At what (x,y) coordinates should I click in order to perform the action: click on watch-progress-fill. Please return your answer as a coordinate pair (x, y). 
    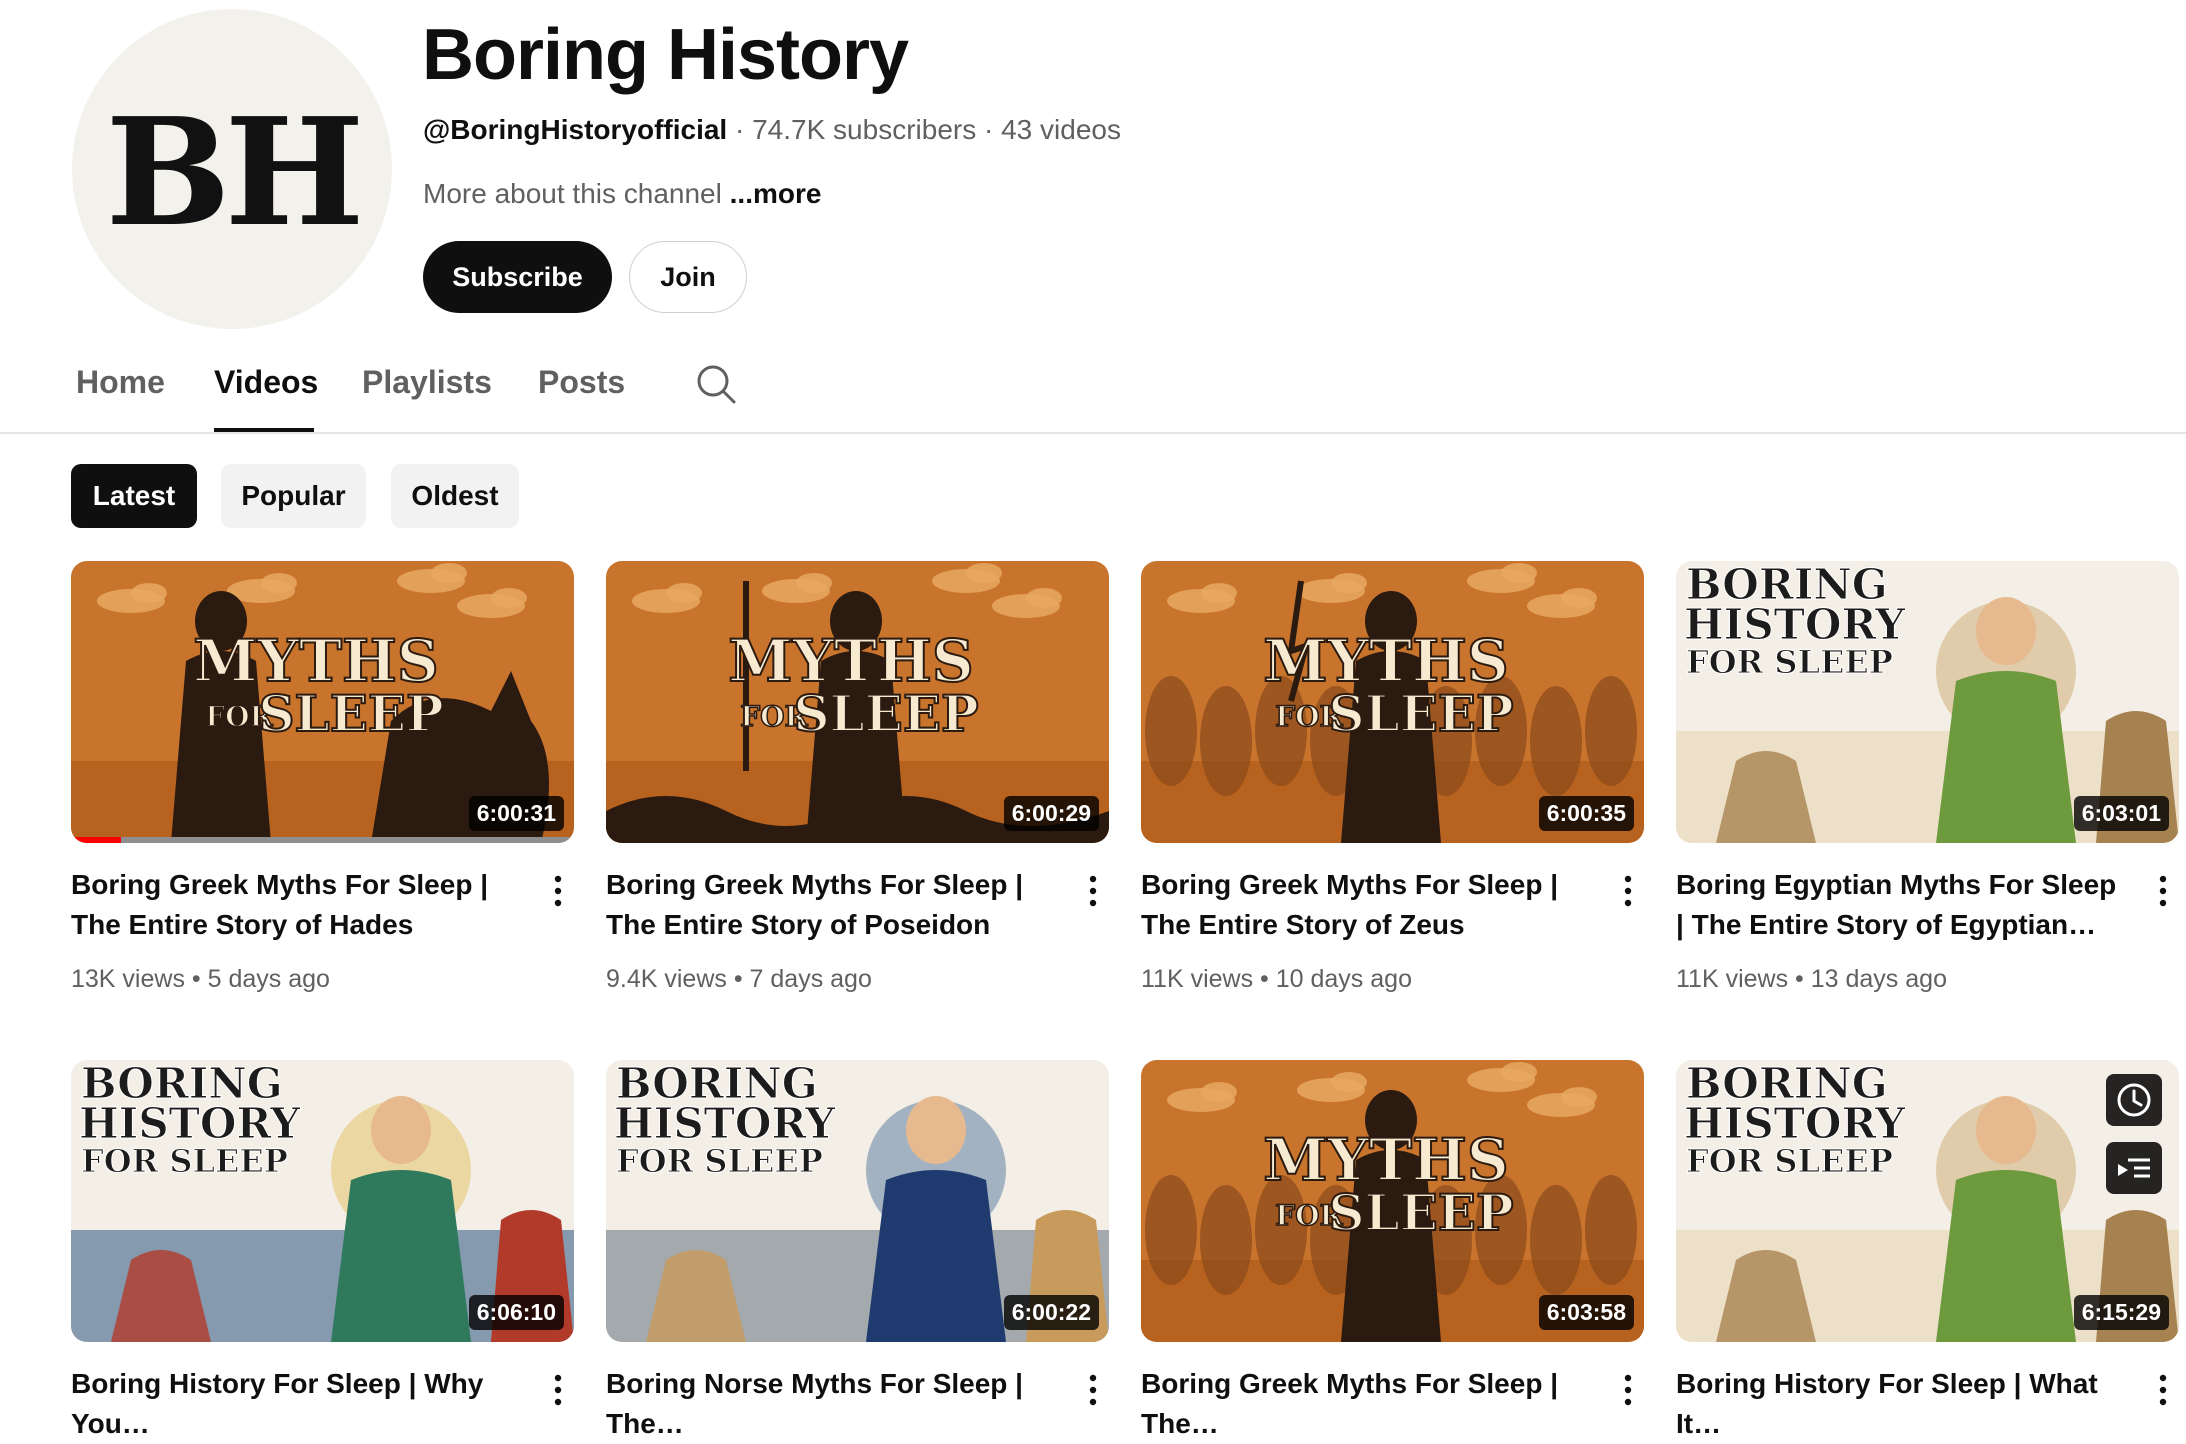
    Looking at the image, I should click on (96, 840).